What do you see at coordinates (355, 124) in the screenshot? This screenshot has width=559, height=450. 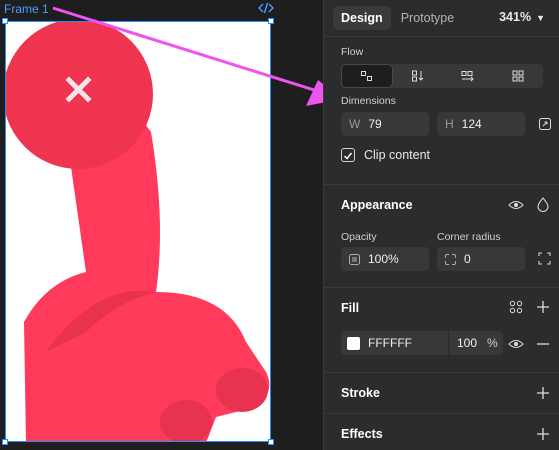 I see `width-prefix: W` at bounding box center [355, 124].